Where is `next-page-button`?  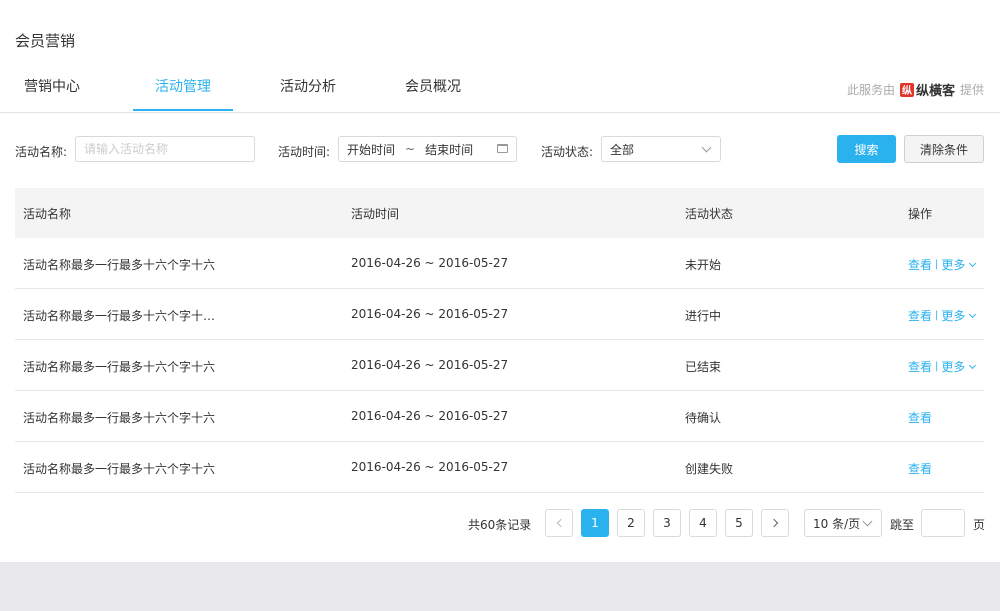
next-page-button is located at coordinates (775, 523).